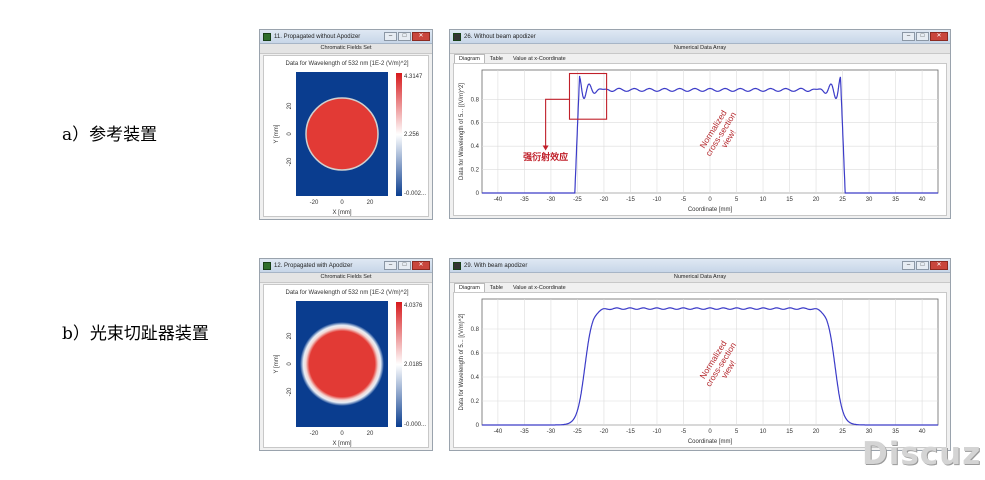  I want to click on x-tick: 0, so click(342, 434).